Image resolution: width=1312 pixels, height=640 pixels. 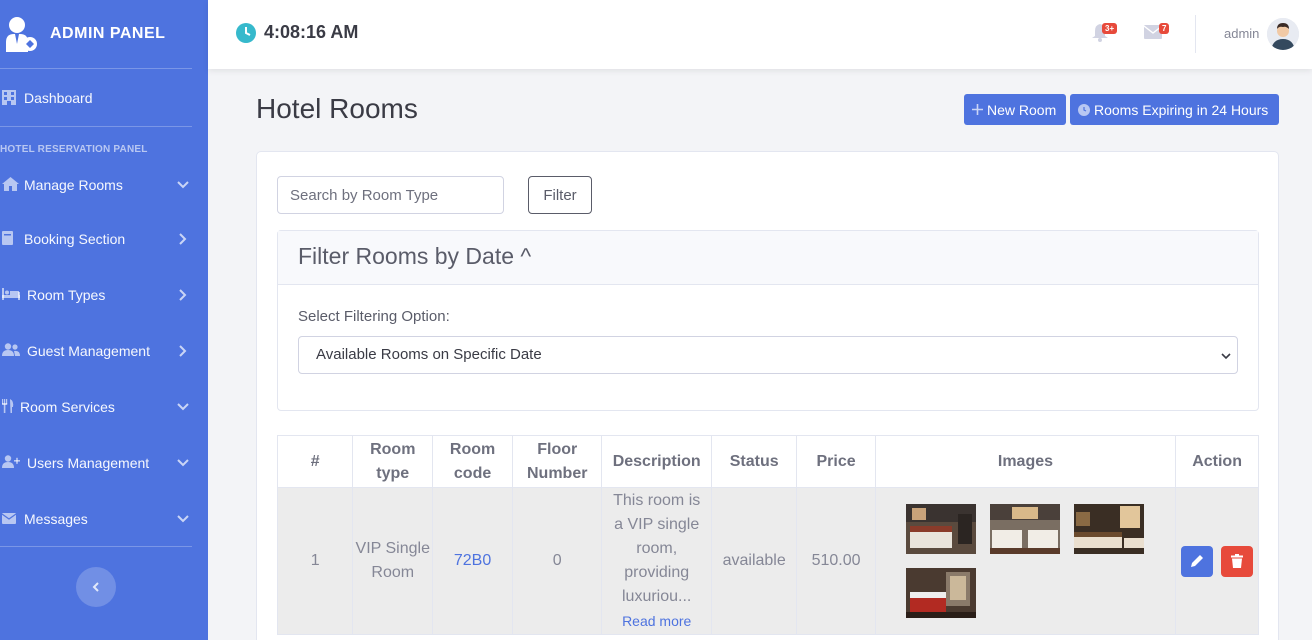 I want to click on price-cell: 510.00, so click(x=836, y=561).